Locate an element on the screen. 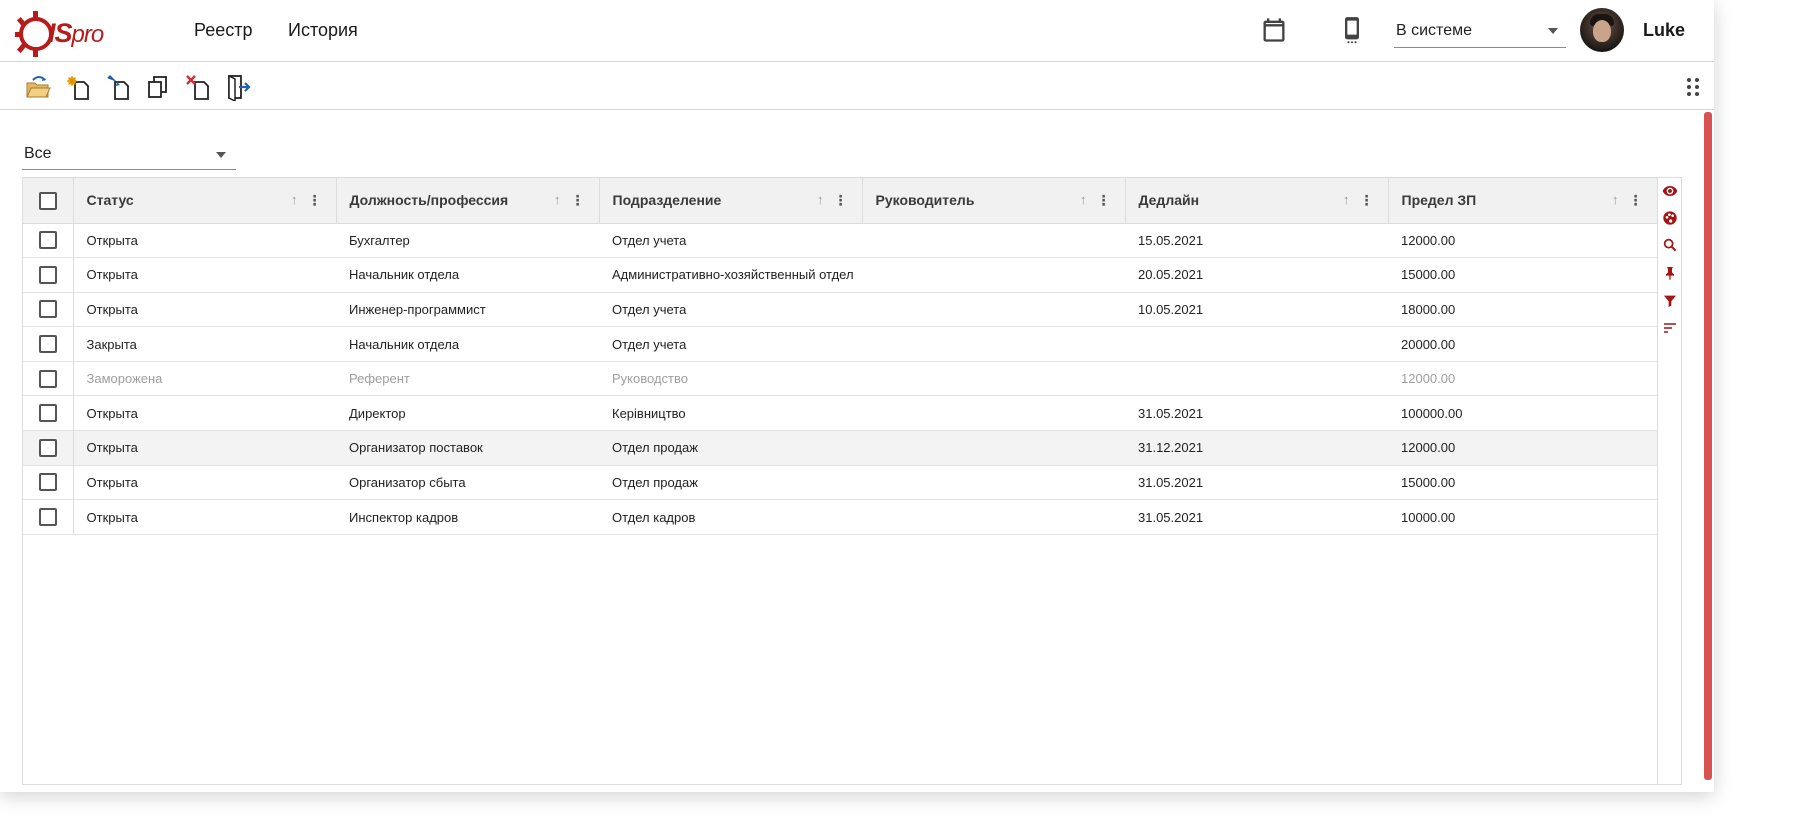 This screenshot has height=825, width=1800. user-status-select: В системе is located at coordinates (1480, 31).